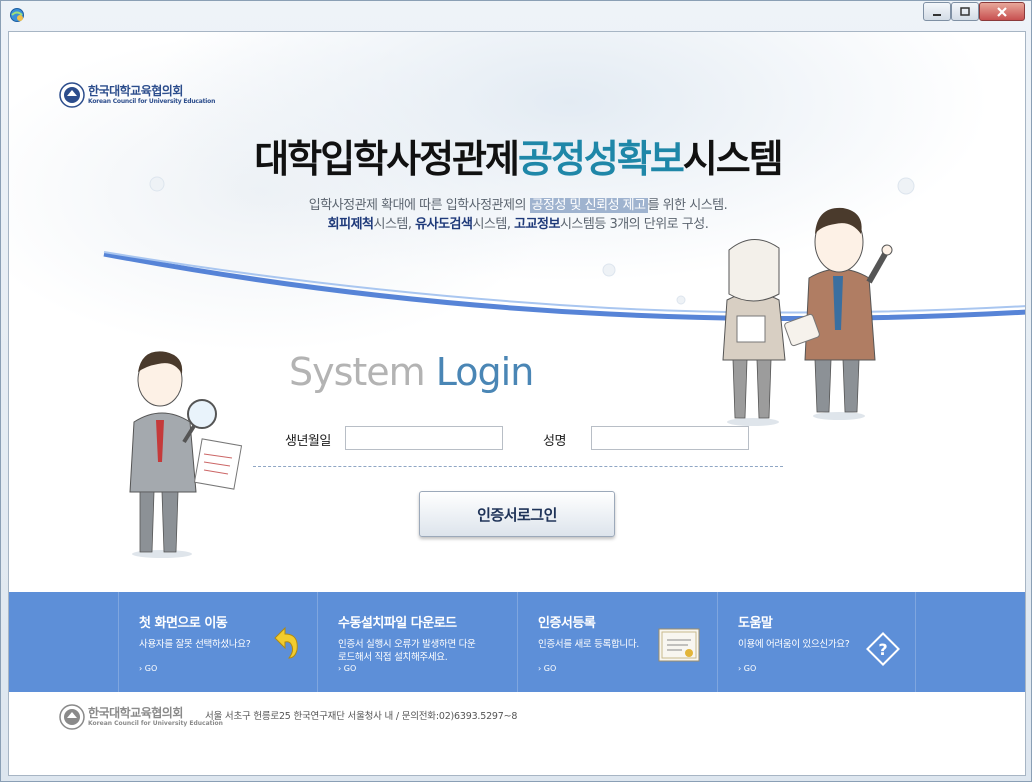  I want to click on back-arrow-icon, so click(286, 642).